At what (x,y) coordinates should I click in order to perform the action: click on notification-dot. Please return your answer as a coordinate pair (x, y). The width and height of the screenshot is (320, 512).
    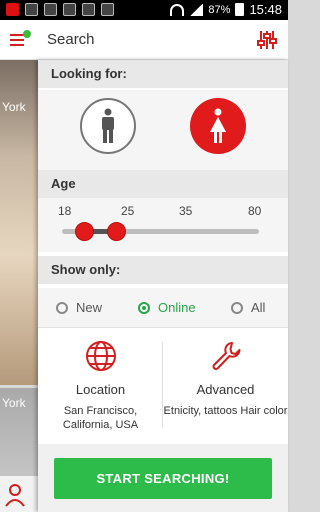
    Looking at the image, I should click on (27, 34).